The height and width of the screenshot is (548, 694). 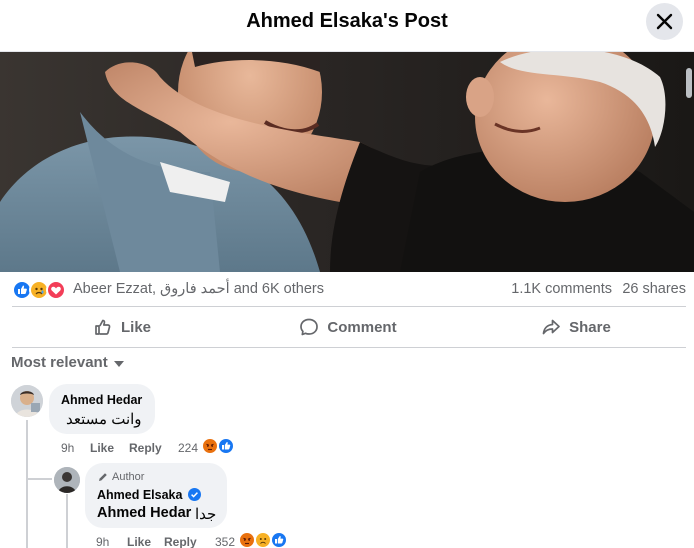 I want to click on comment-icon, so click(x=309, y=327).